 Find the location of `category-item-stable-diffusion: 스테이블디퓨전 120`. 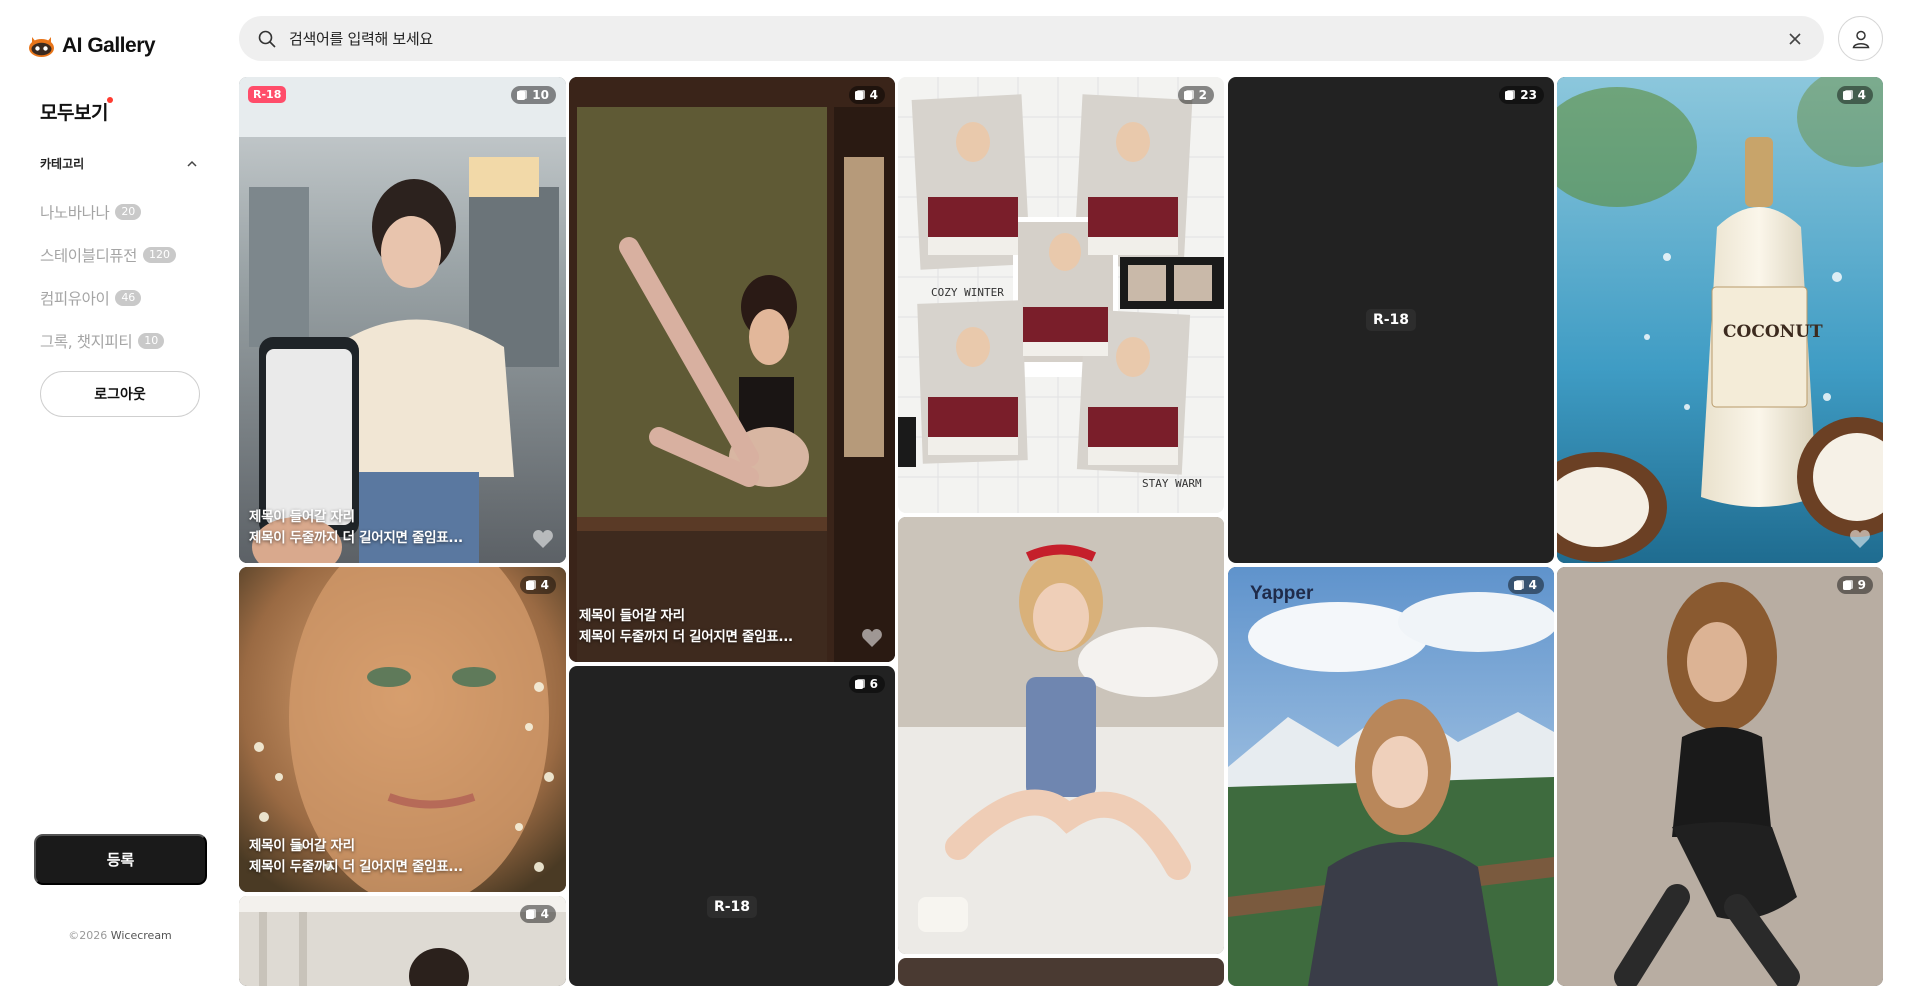

category-item-stable-diffusion: 스테이블디퓨전 120 is located at coordinates (108, 254).